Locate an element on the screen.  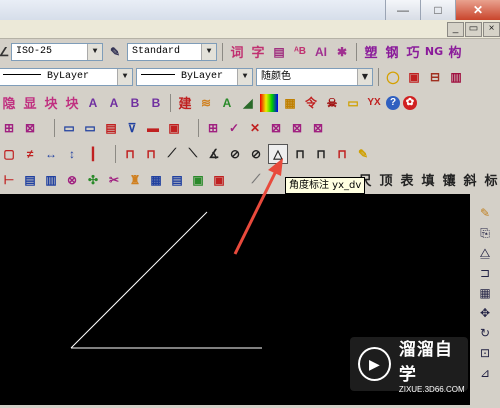
watermark-site: ZIXUE.3D66.COM is located at coordinates (431, 389).